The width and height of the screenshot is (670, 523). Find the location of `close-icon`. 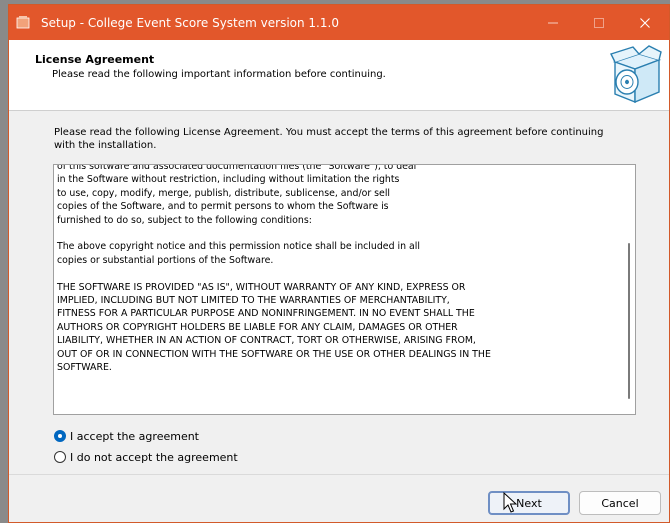

close-icon is located at coordinates (645, 22).